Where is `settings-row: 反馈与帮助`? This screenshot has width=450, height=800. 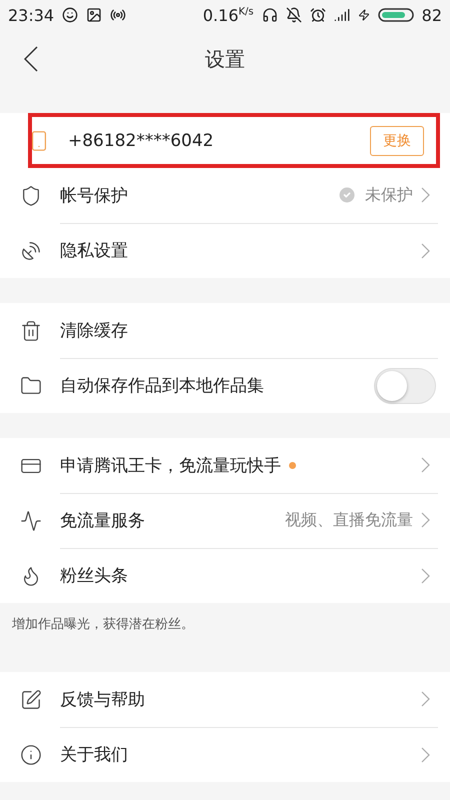
settings-row: 反馈与帮助 is located at coordinates (225, 699).